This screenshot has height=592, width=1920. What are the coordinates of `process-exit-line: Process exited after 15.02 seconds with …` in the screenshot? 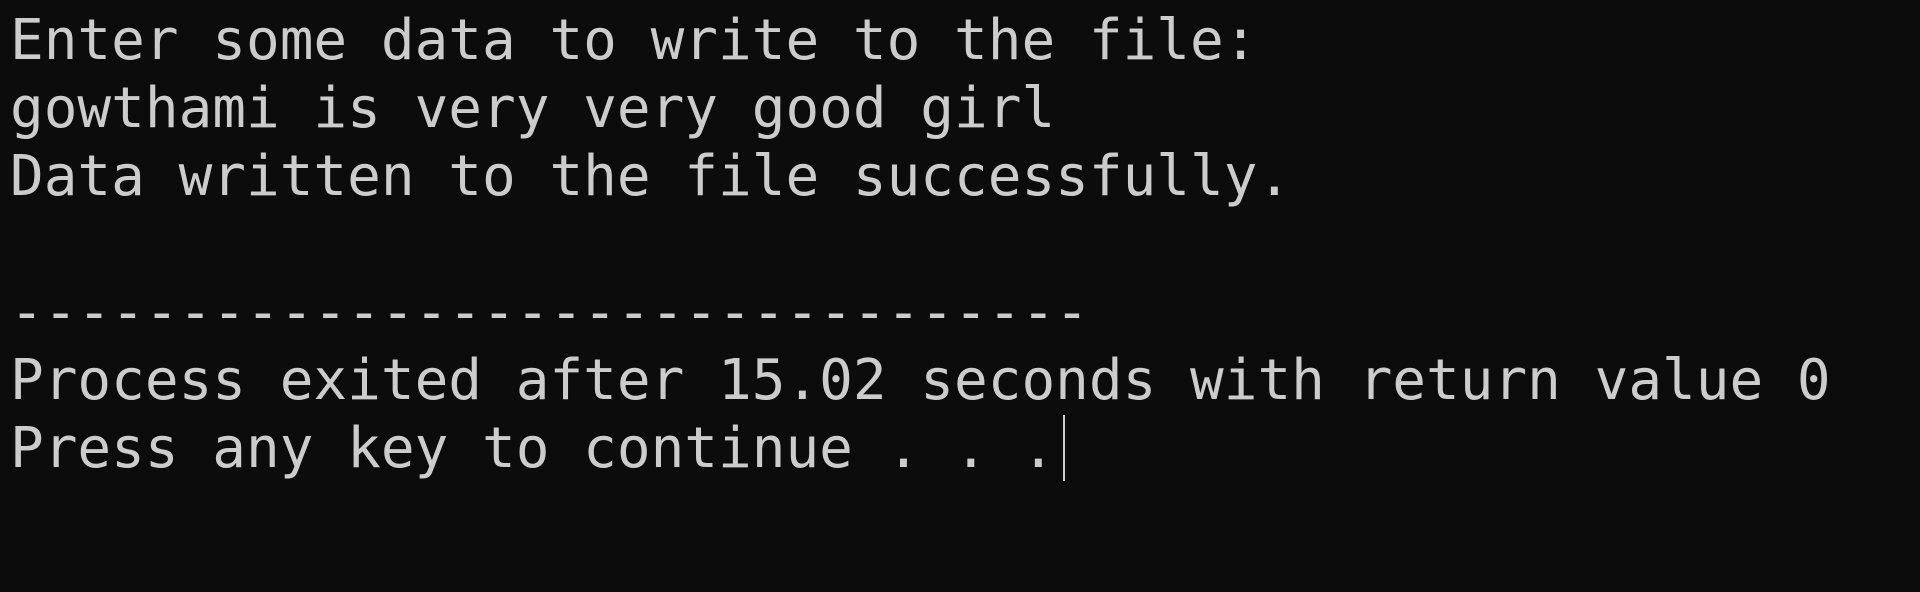 It's located at (920, 380).